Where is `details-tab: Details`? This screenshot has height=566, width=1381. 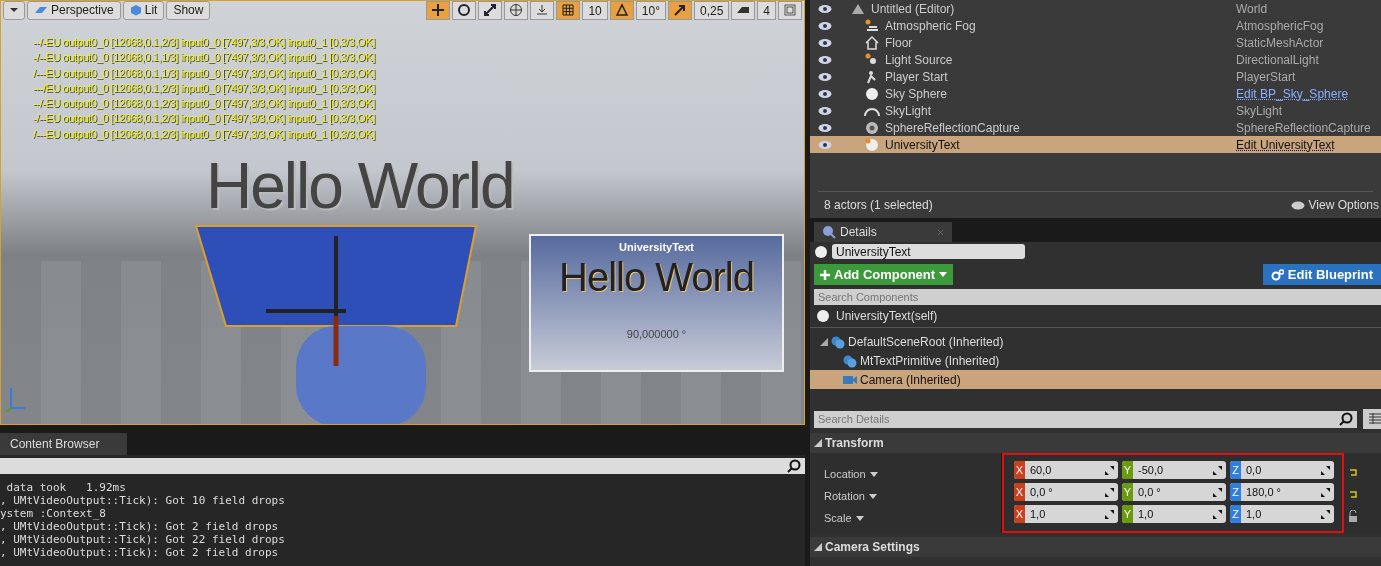
details-tab: Details is located at coordinates (883, 232).